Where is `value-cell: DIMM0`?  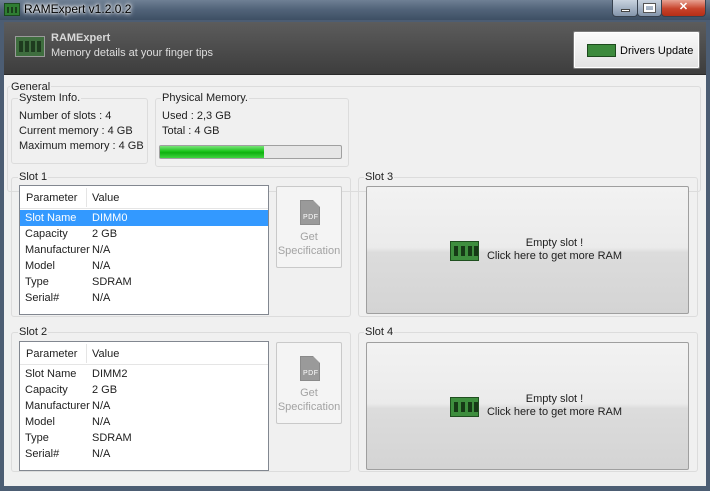
value-cell: DIMM0 is located at coordinates (110, 218).